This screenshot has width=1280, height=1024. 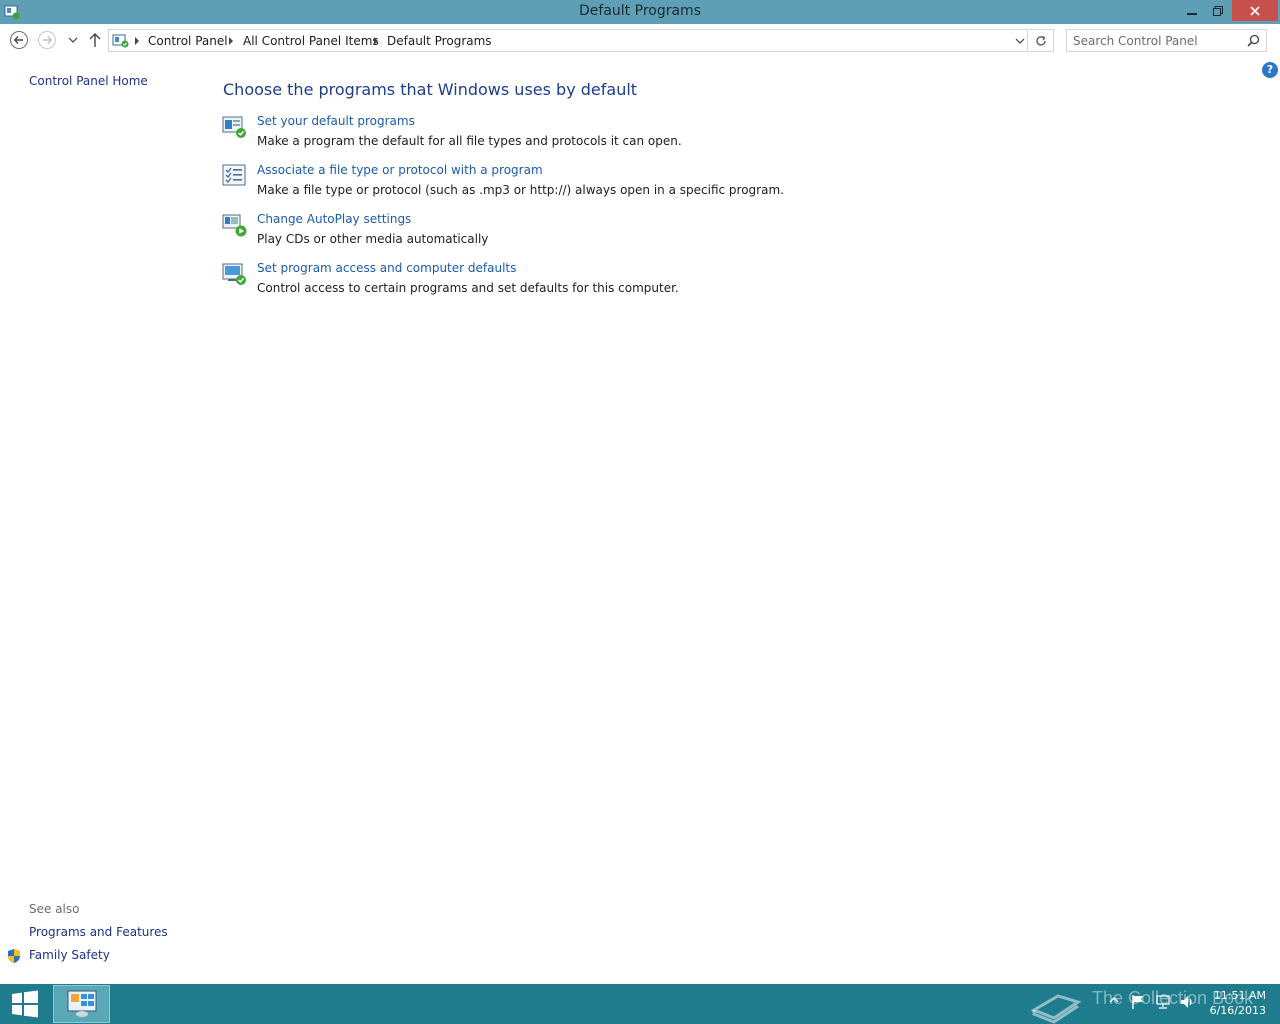 What do you see at coordinates (1020, 40) in the screenshot?
I see `address-history-dropdown` at bounding box center [1020, 40].